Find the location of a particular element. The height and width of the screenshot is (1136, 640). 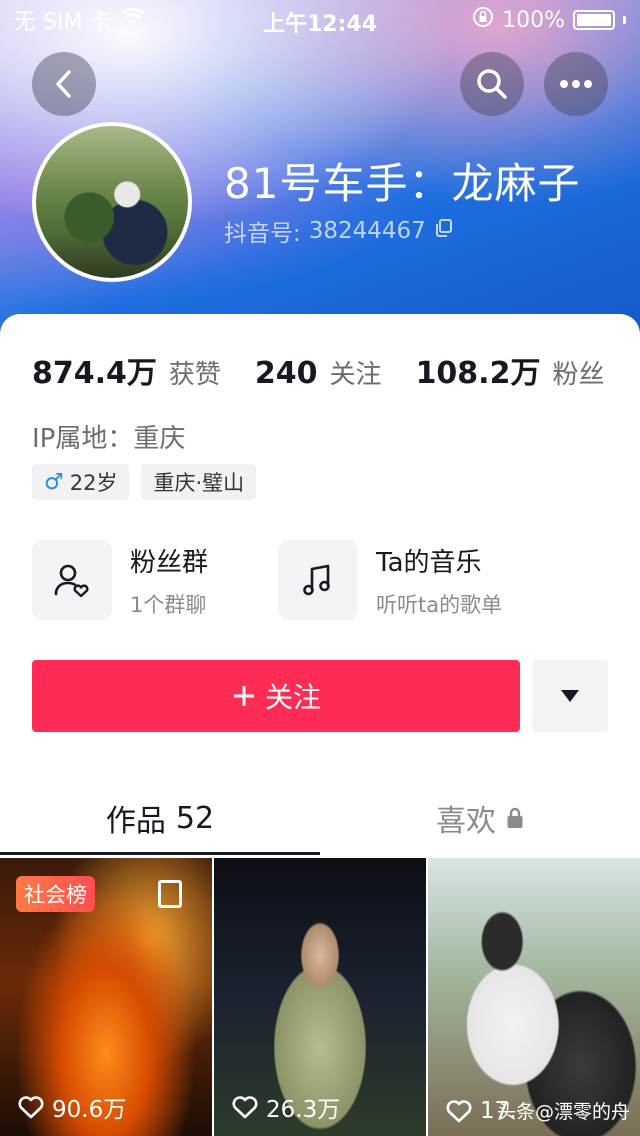

multi-image-icon is located at coordinates (170, 894).